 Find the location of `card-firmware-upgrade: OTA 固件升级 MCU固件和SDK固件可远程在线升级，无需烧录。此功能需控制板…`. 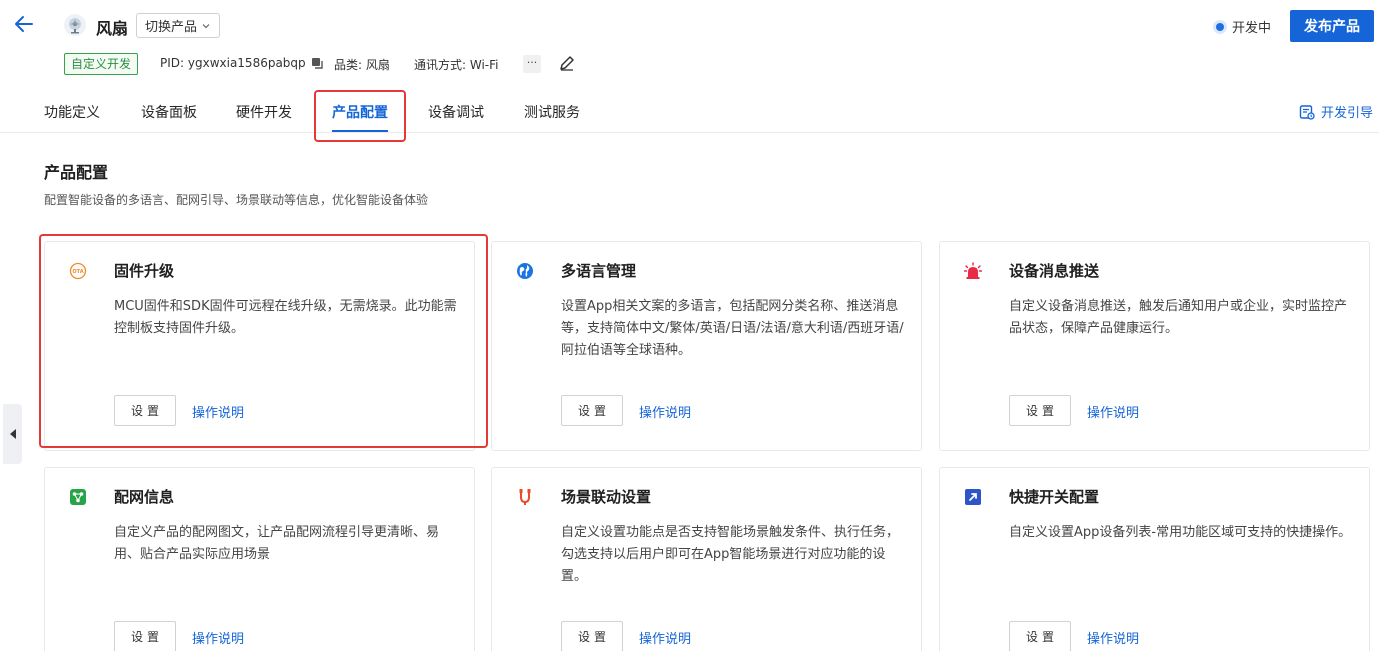

card-firmware-upgrade: OTA 固件升级 MCU固件和SDK固件可远程在线升级，无需烧录。此功能需控制板… is located at coordinates (259, 346).